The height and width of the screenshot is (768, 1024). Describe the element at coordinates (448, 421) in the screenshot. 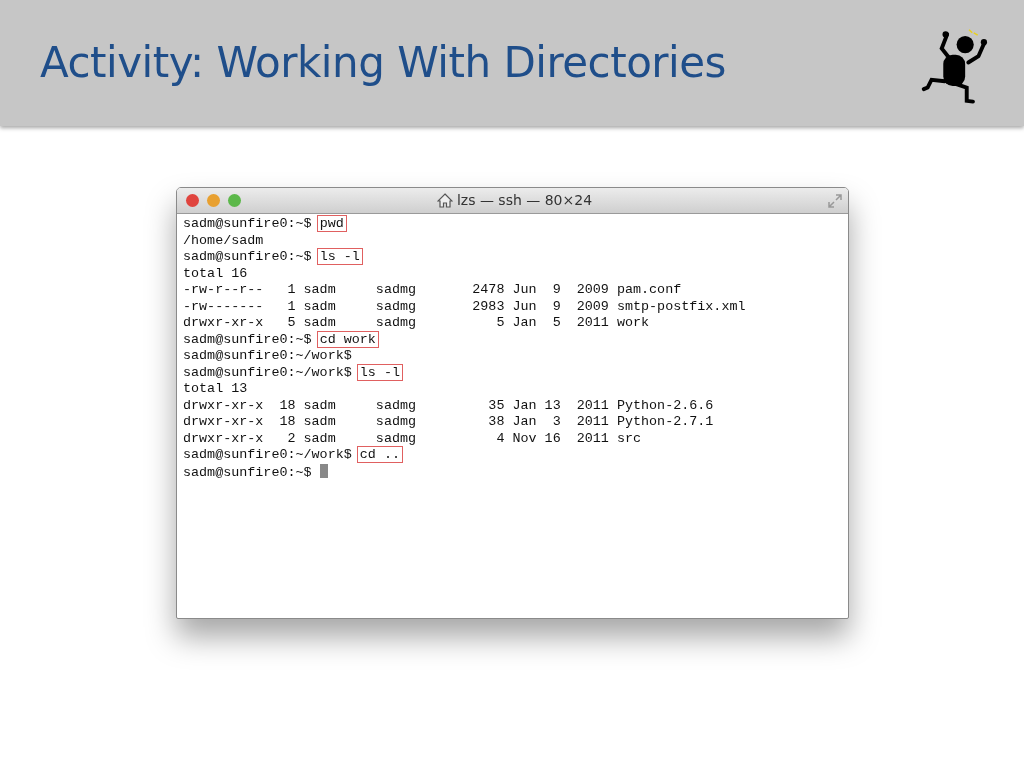

I see `terminal-output-line: drwxr-xr-x 18 sadm sadmg 38 Jan 3 2011 Python-2.7.1` at that location.